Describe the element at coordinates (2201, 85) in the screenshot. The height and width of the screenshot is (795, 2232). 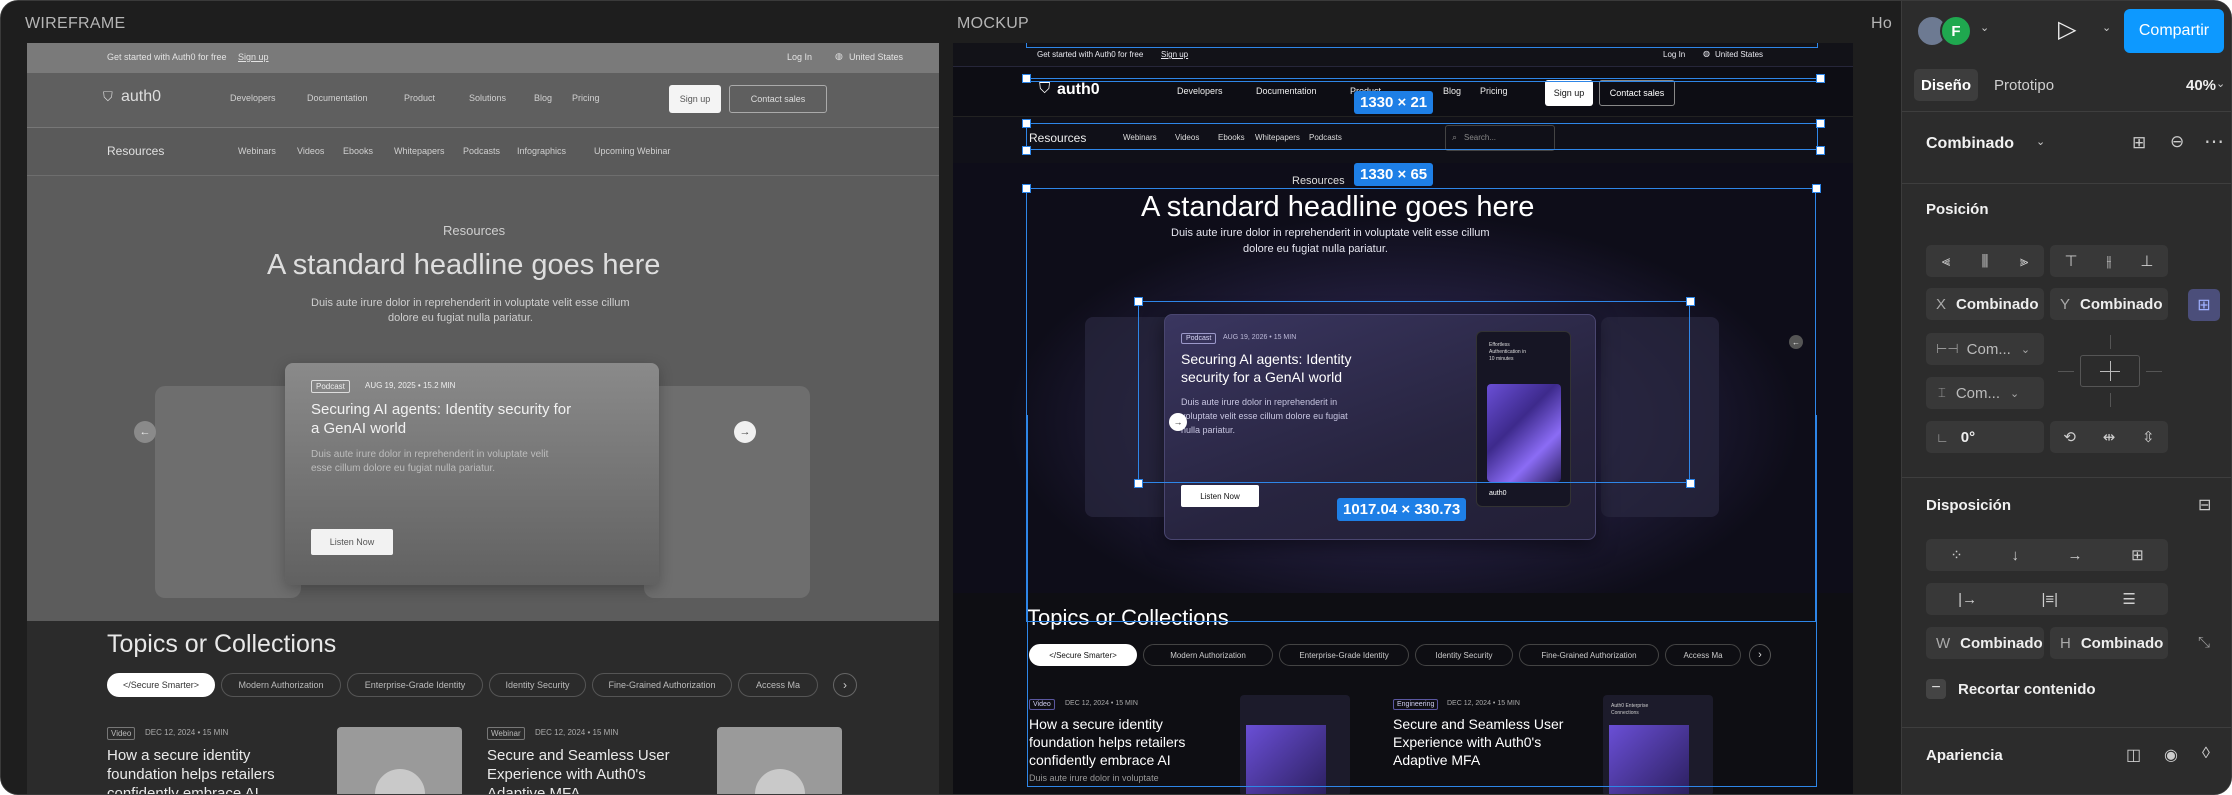
I see `zoom-level: 40%` at that location.